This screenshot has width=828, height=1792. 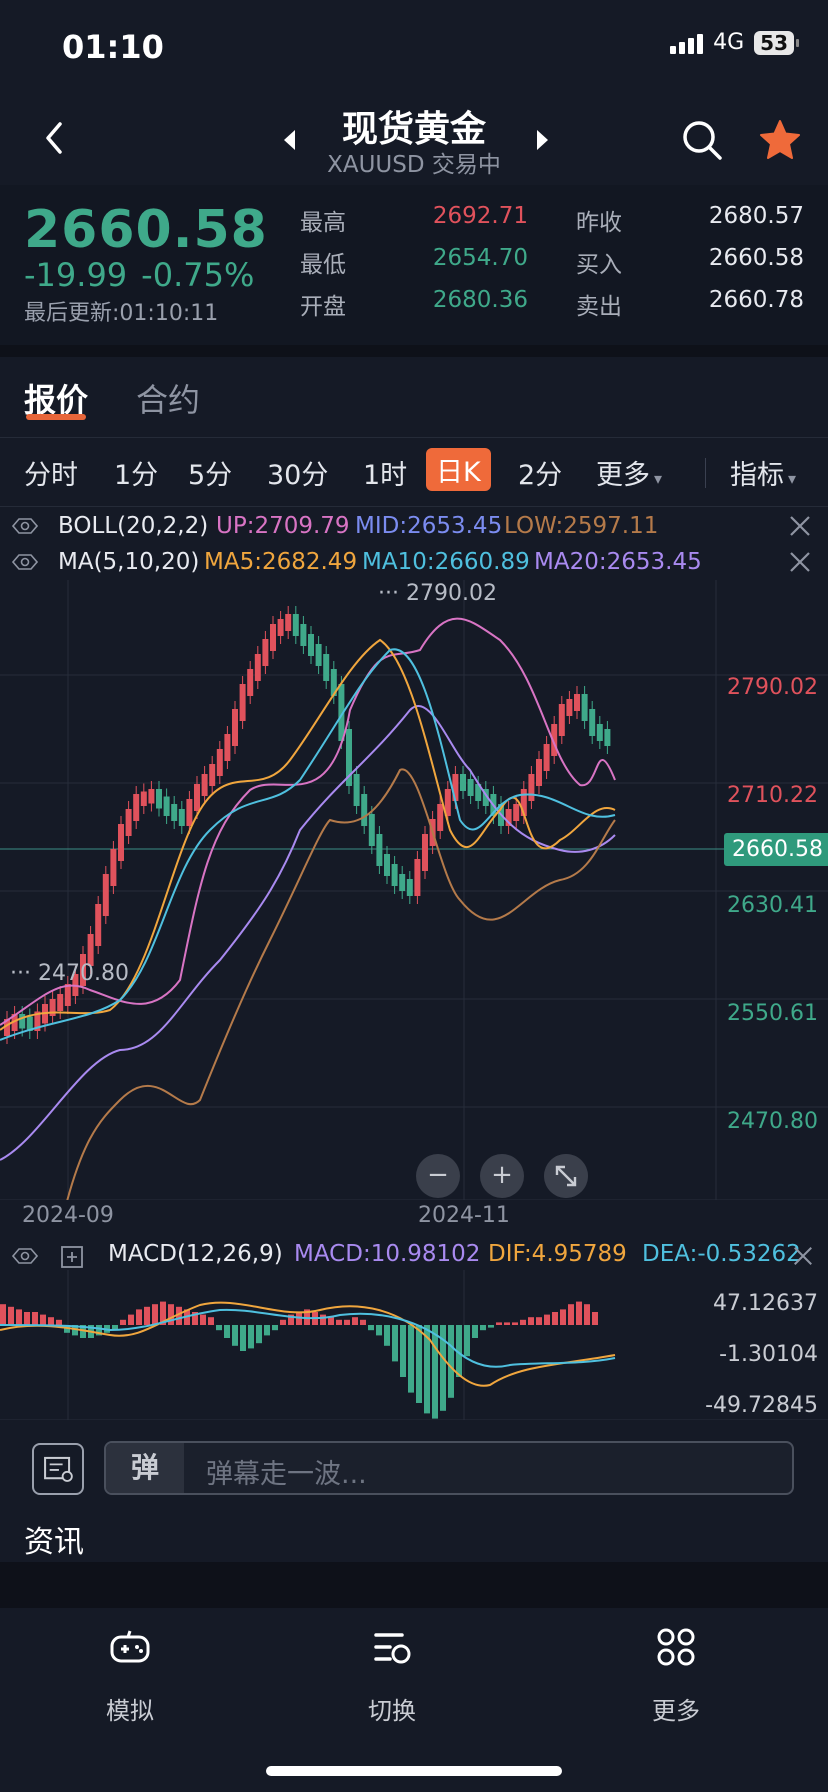 I want to click on instrument-subtitle: XAUUSD 交易中, so click(x=414, y=165).